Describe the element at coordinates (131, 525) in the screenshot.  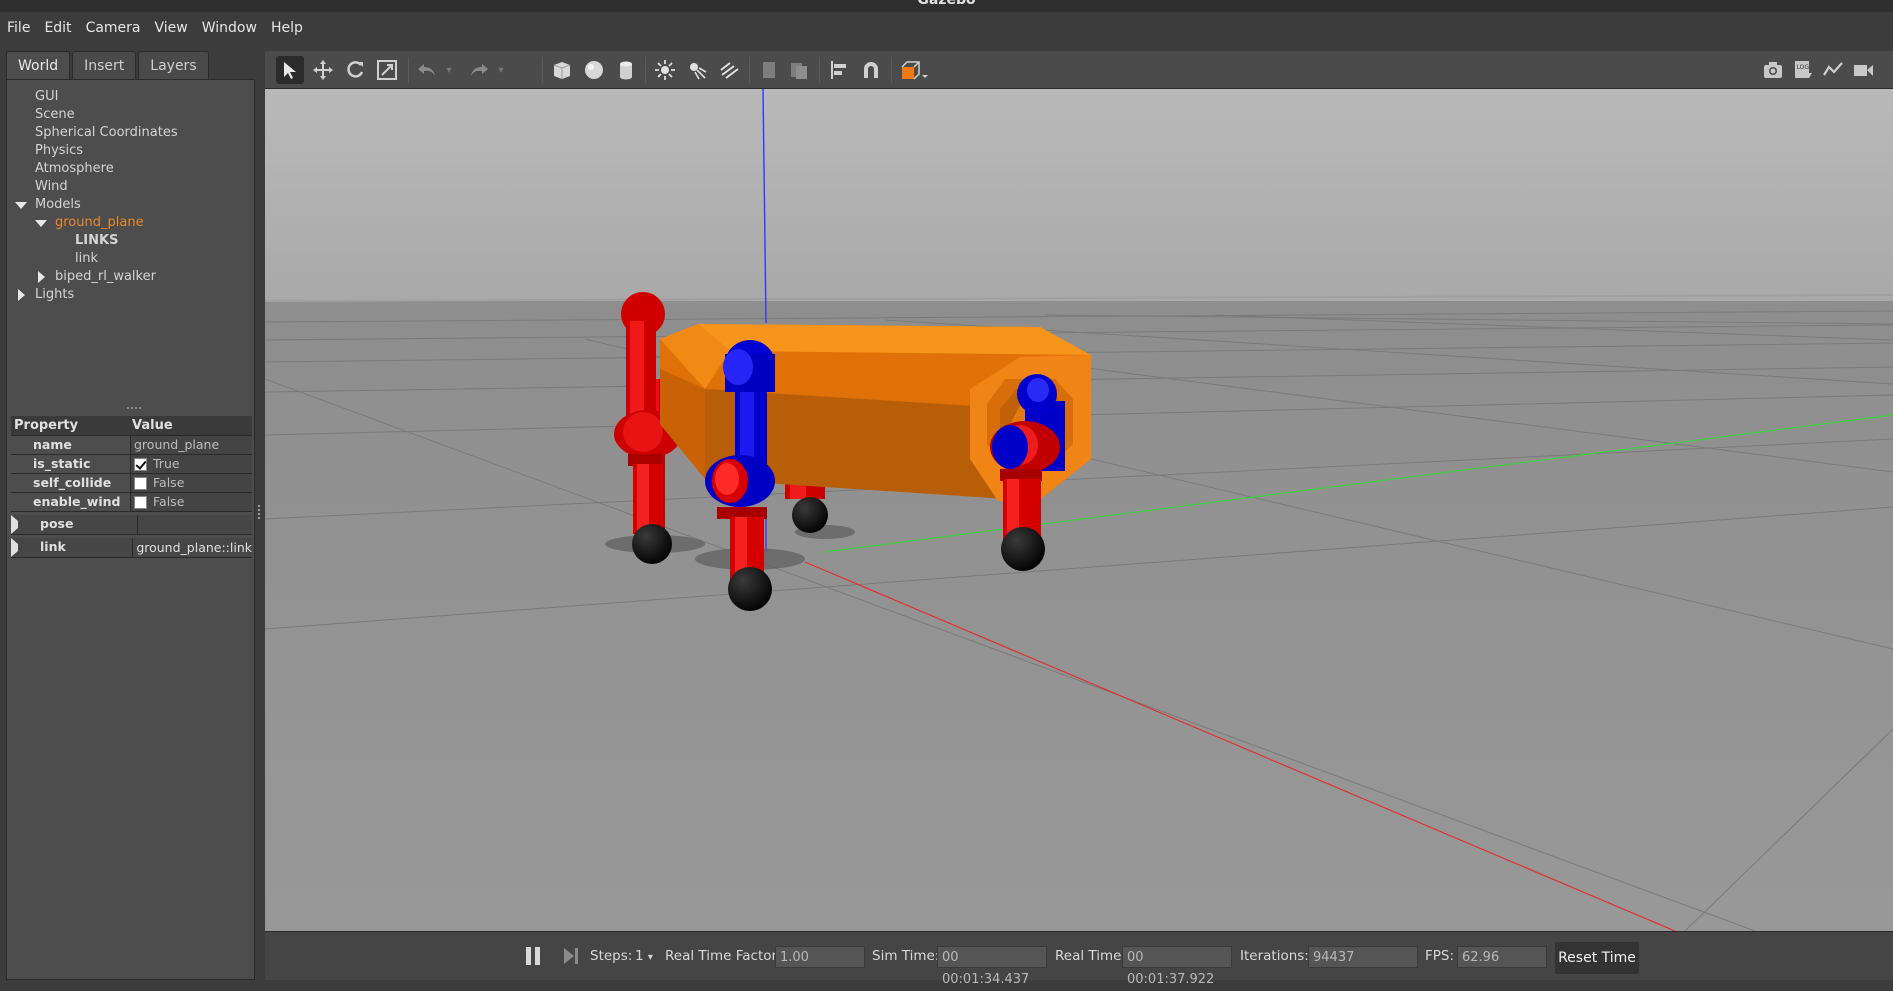
I see `property-group-pose: pose` at that location.